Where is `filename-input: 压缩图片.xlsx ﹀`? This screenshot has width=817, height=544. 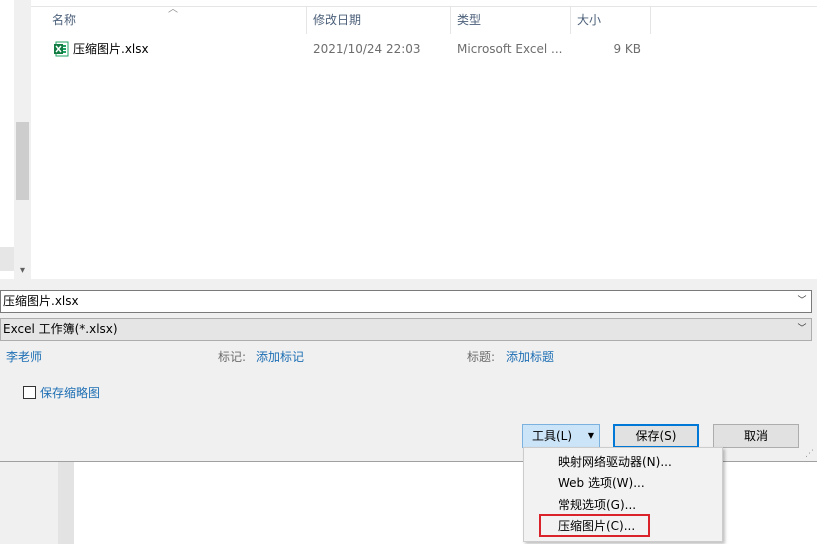
filename-input: 压缩图片.xlsx ﹀ is located at coordinates (406, 301).